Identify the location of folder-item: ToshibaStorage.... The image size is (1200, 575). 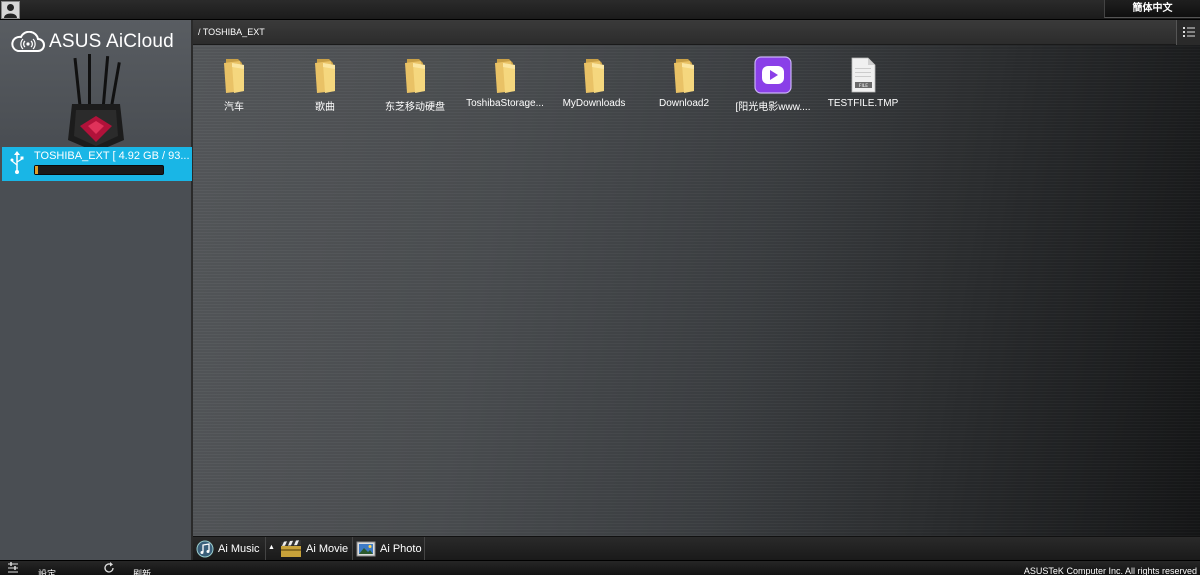
(505, 82).